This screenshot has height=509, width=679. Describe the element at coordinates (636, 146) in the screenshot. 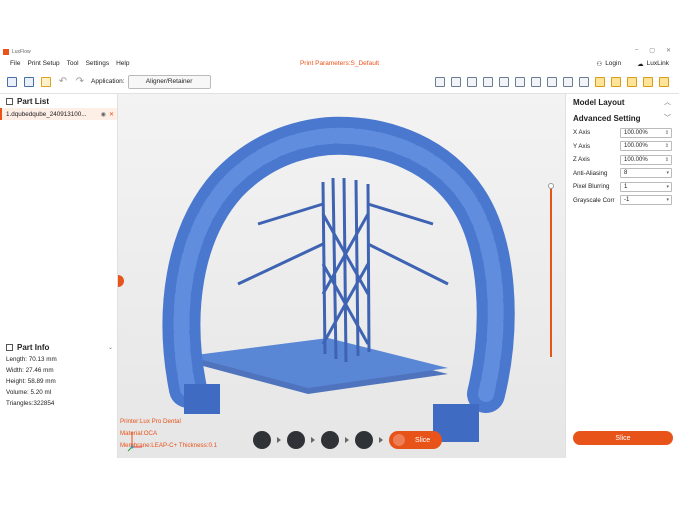

I see `y-axis-value: 100.00%` at that location.